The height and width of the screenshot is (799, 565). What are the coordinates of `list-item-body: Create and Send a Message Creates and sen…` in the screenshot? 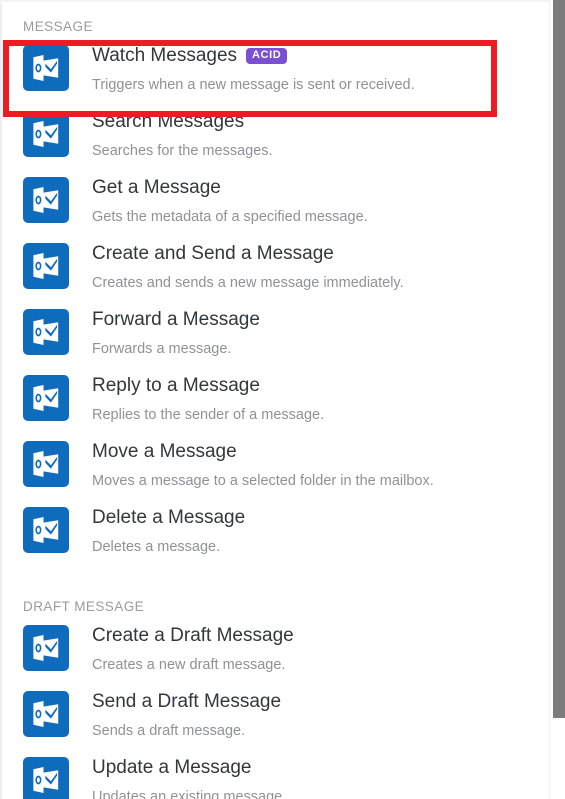 It's located at (248, 267).